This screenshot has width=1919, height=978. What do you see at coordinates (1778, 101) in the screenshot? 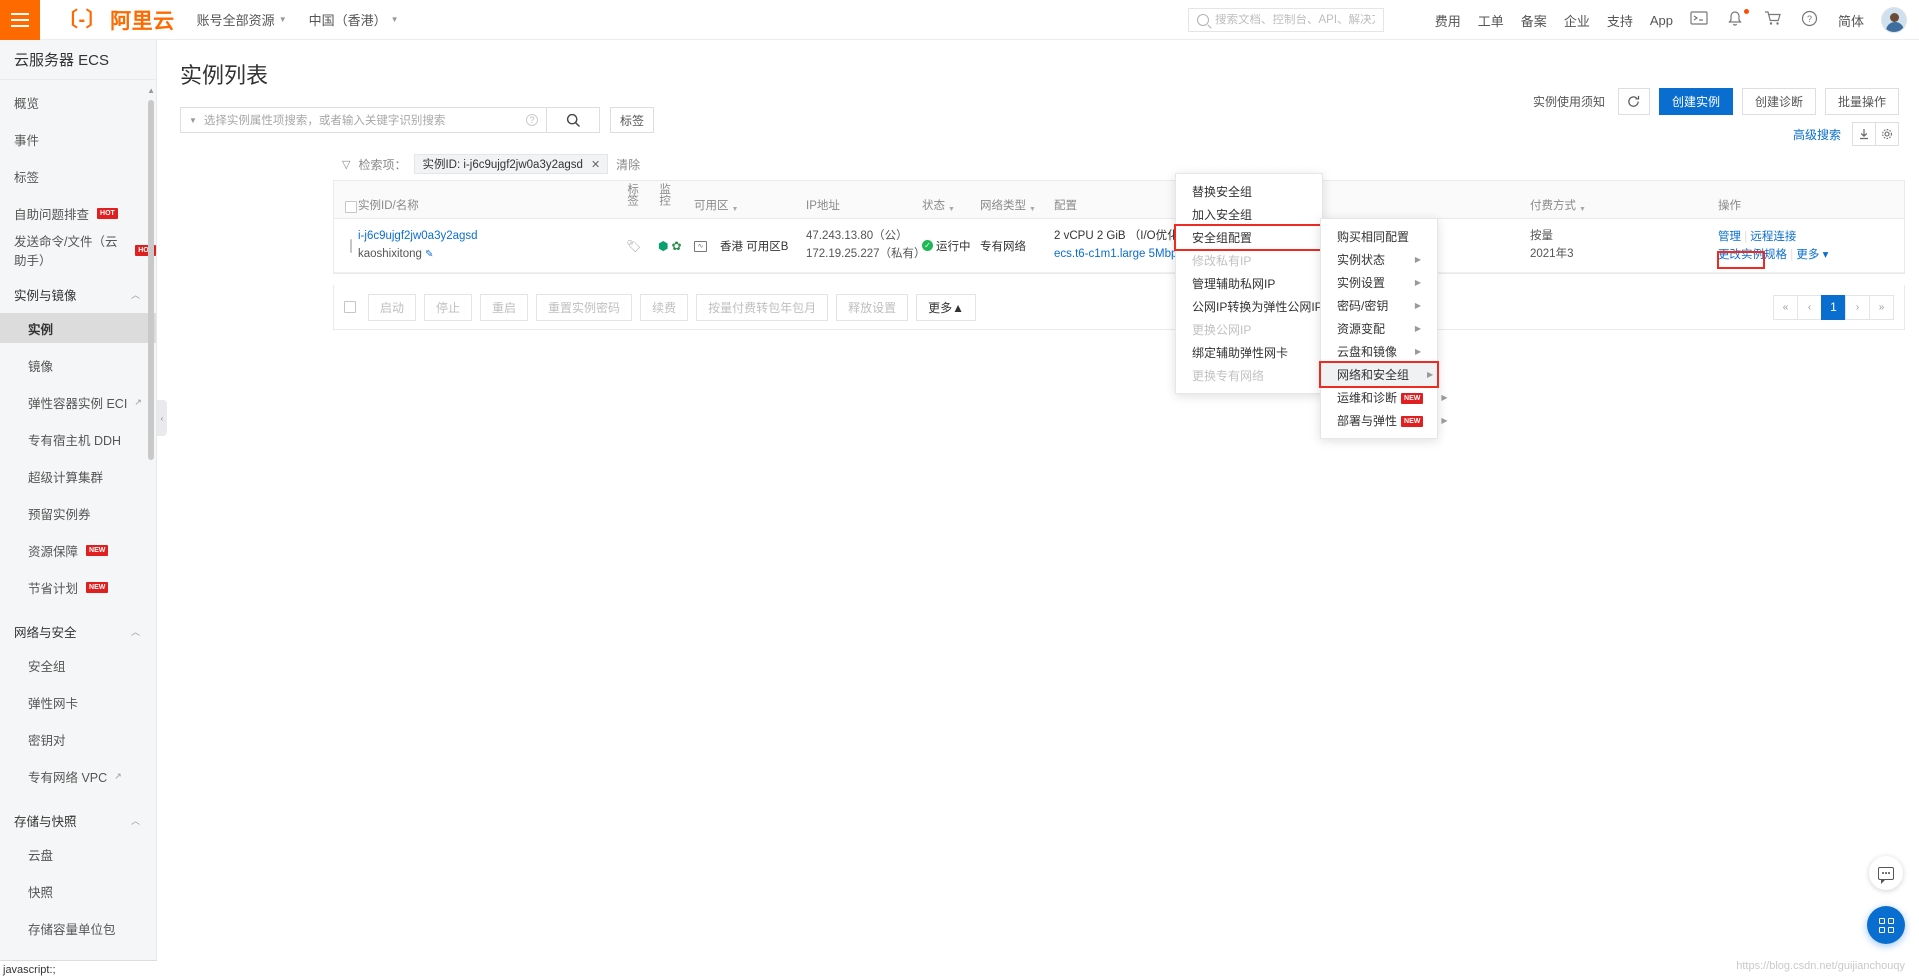
I see `create-diagnosis-button: 创建诊断` at bounding box center [1778, 101].